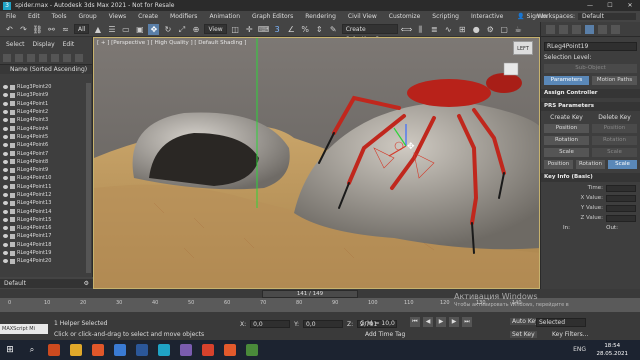 Image resolution: width=640 pixels, height=360 pixels. Describe the element at coordinates (630, 5) in the screenshot. I see `close-button: ✕` at that location.